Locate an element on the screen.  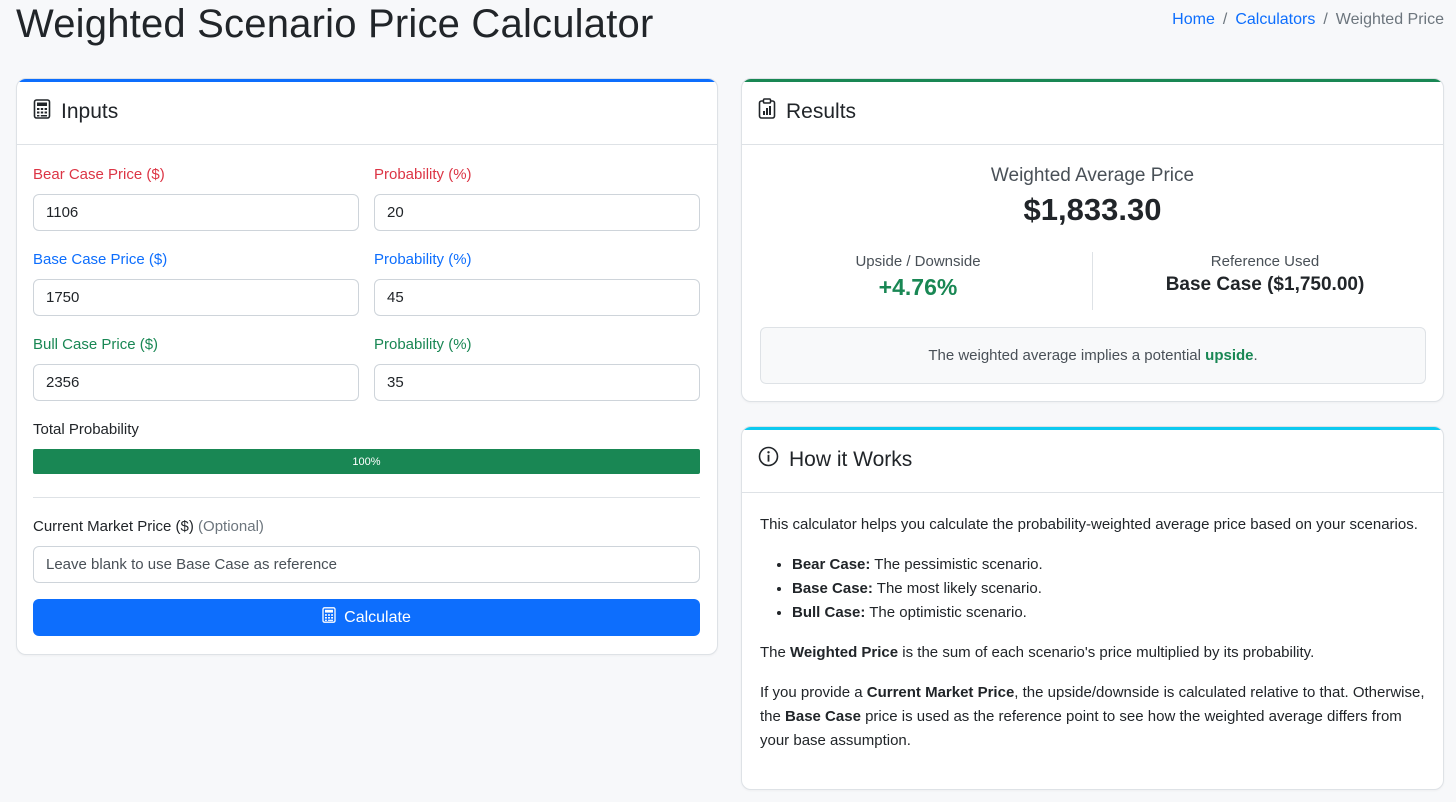
weighted-average-label: Weighted Average Price is located at coordinates (1092, 175).